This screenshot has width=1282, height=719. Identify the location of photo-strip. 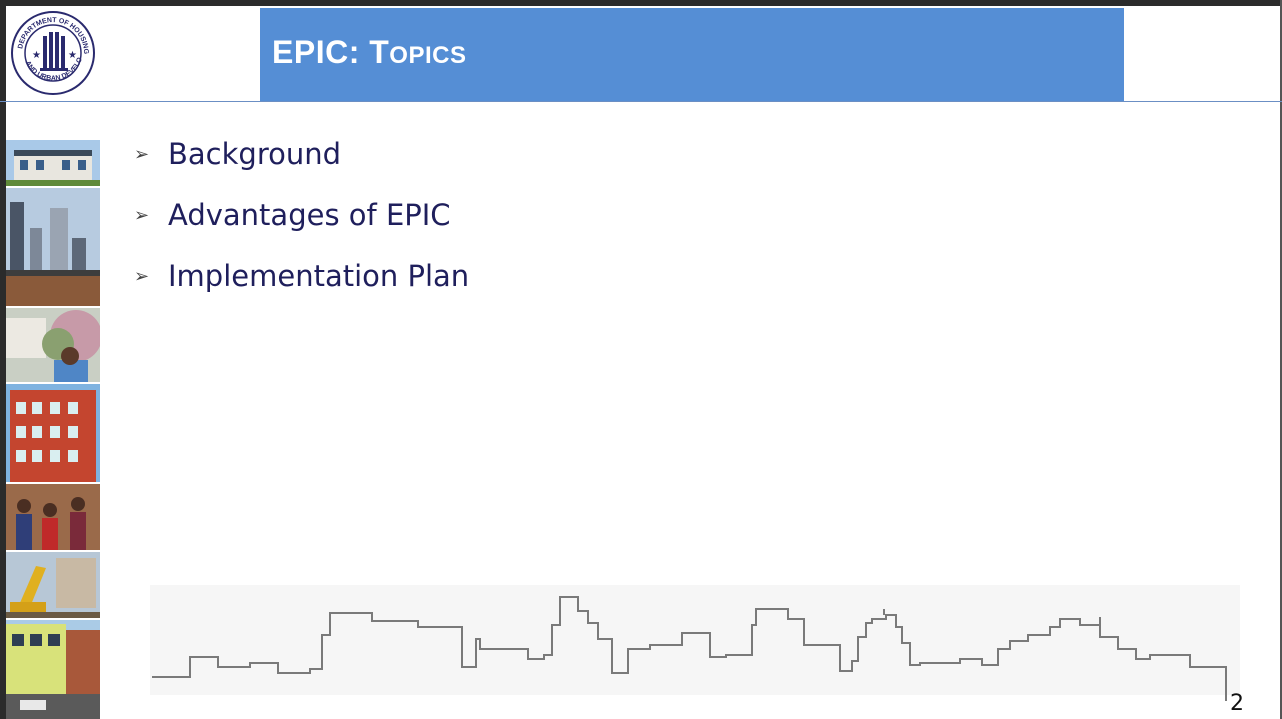
(53, 429).